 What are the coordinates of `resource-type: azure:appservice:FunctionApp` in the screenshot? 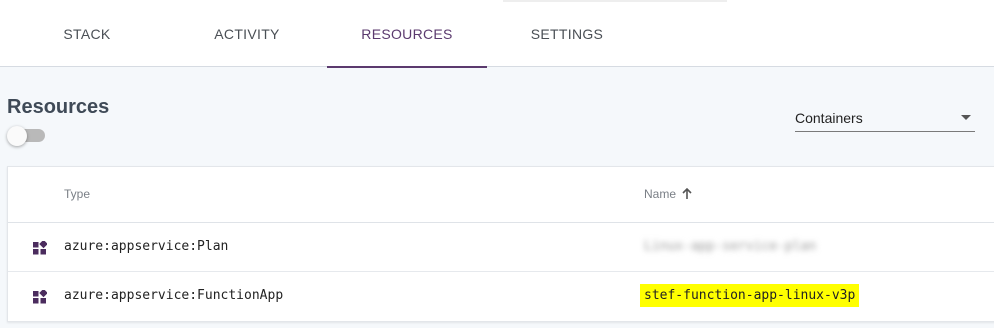 It's located at (174, 295).